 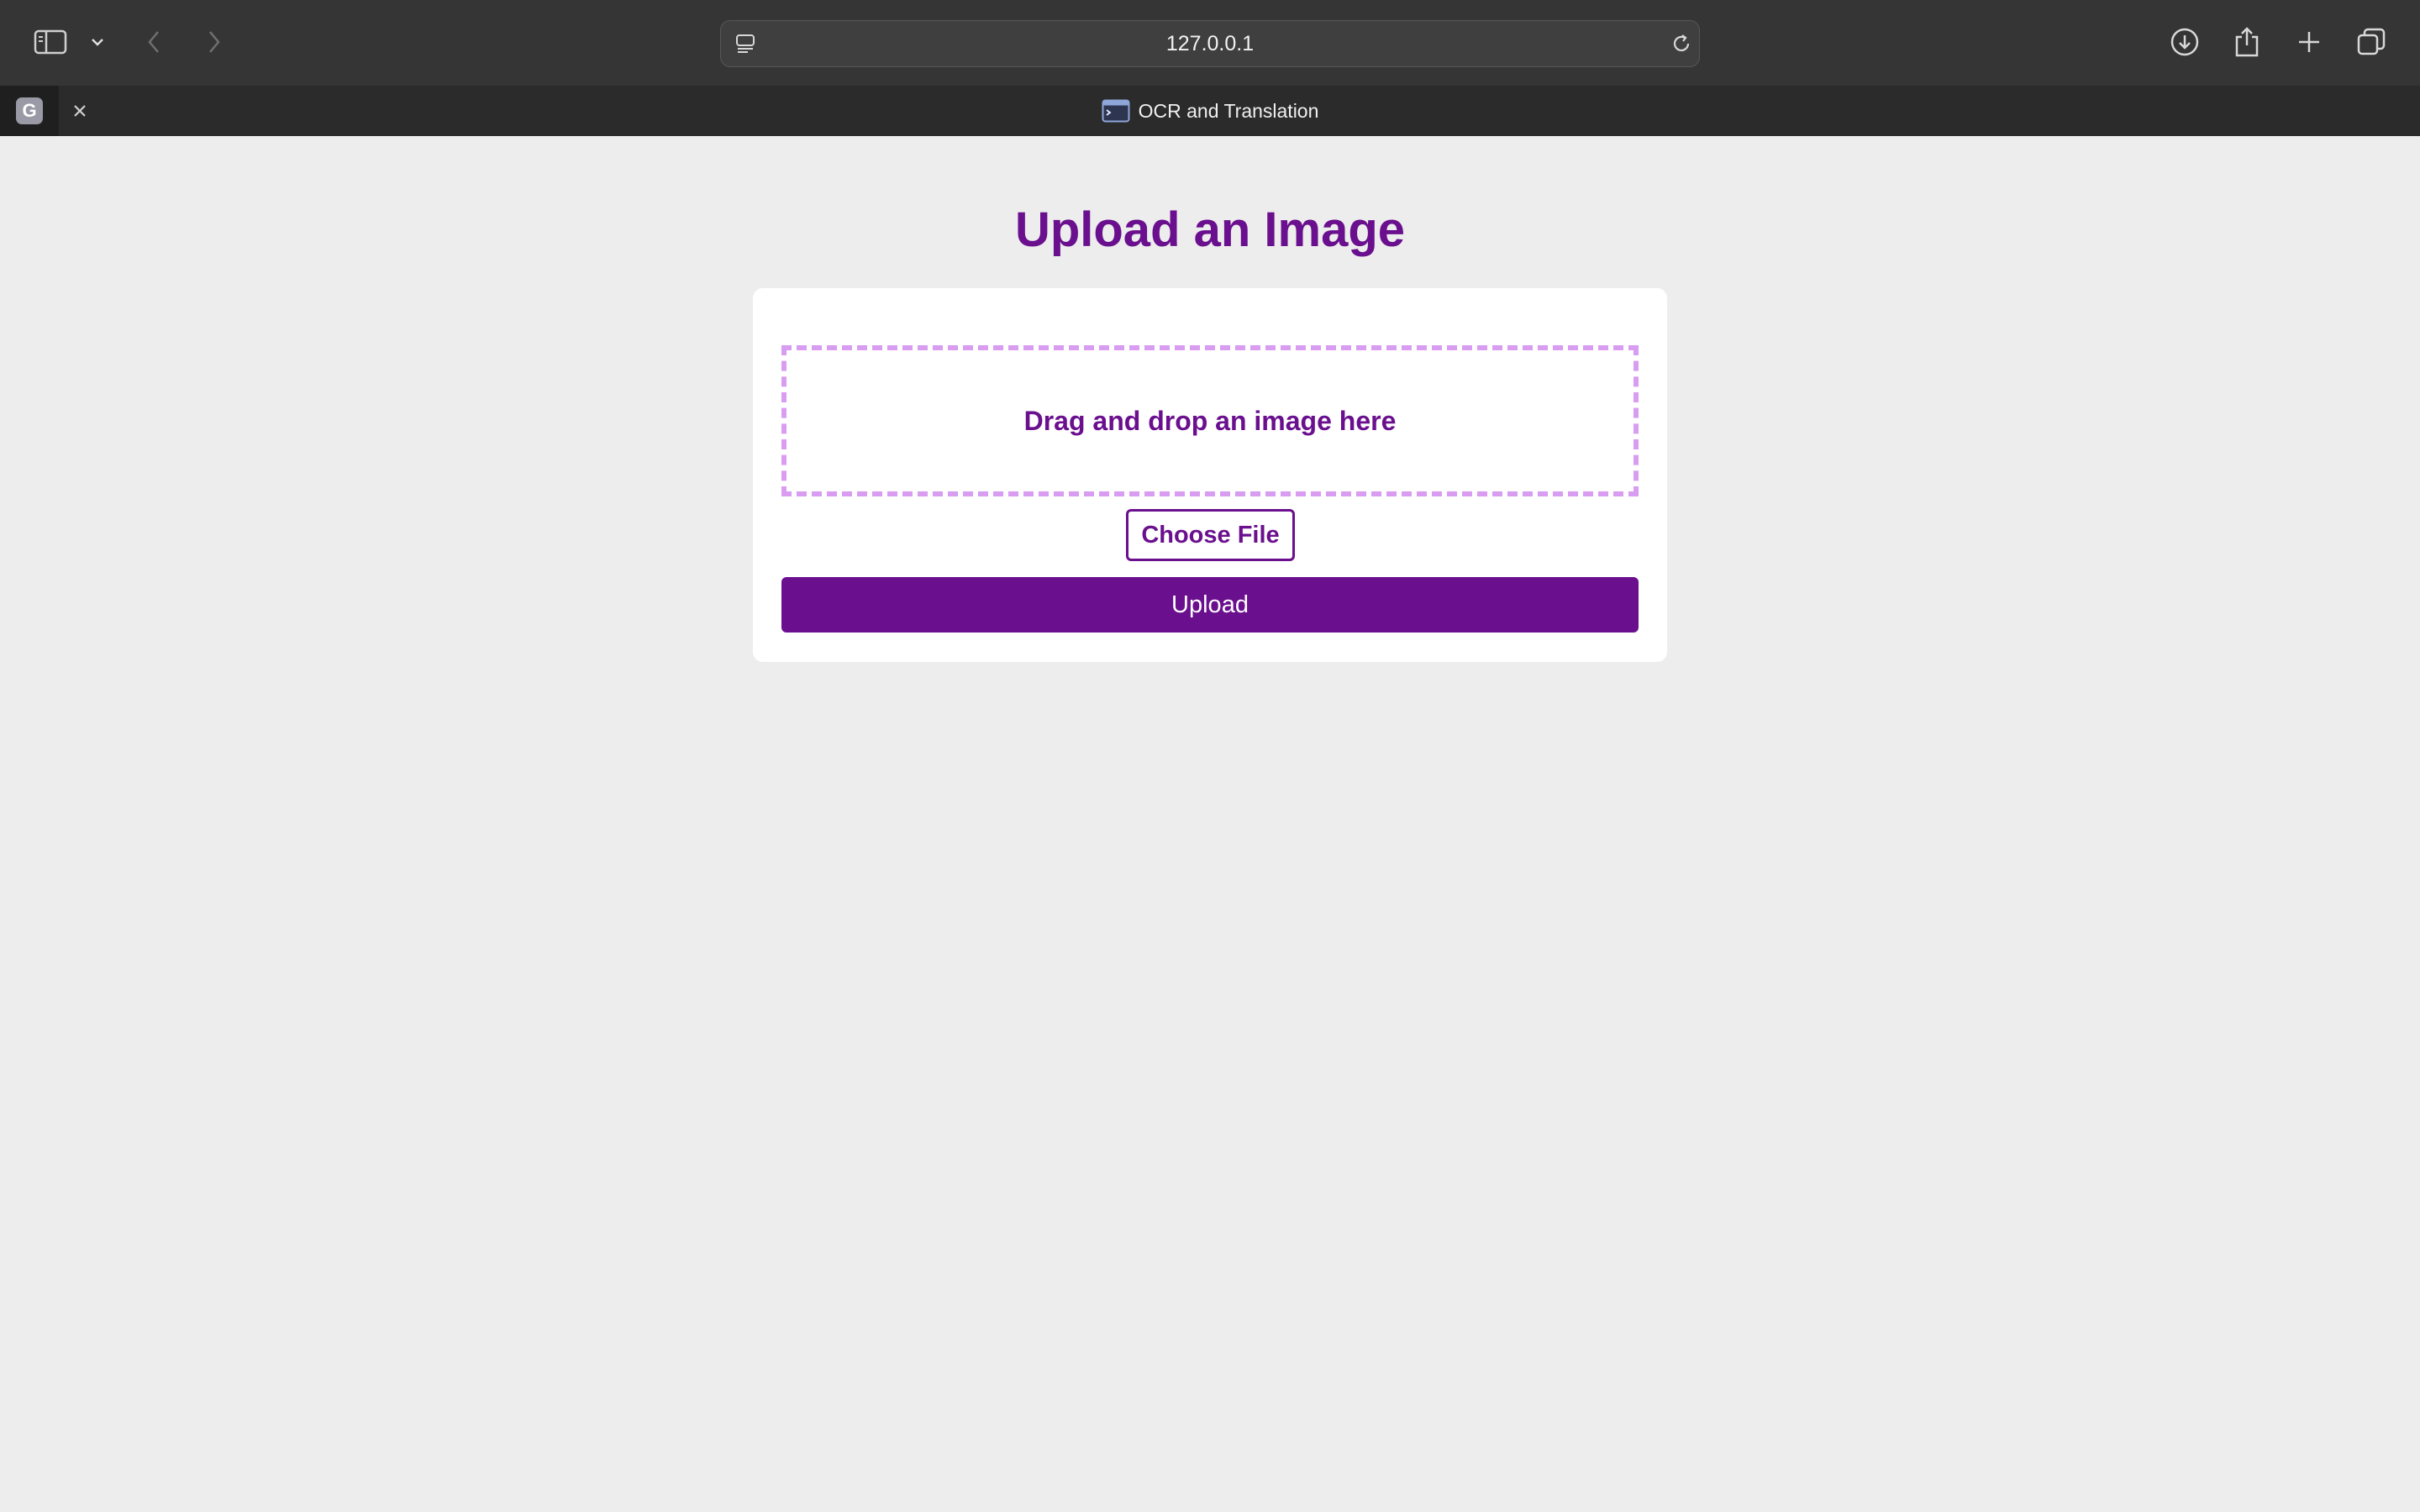 What do you see at coordinates (79, 110) in the screenshot?
I see `close-icon` at bounding box center [79, 110].